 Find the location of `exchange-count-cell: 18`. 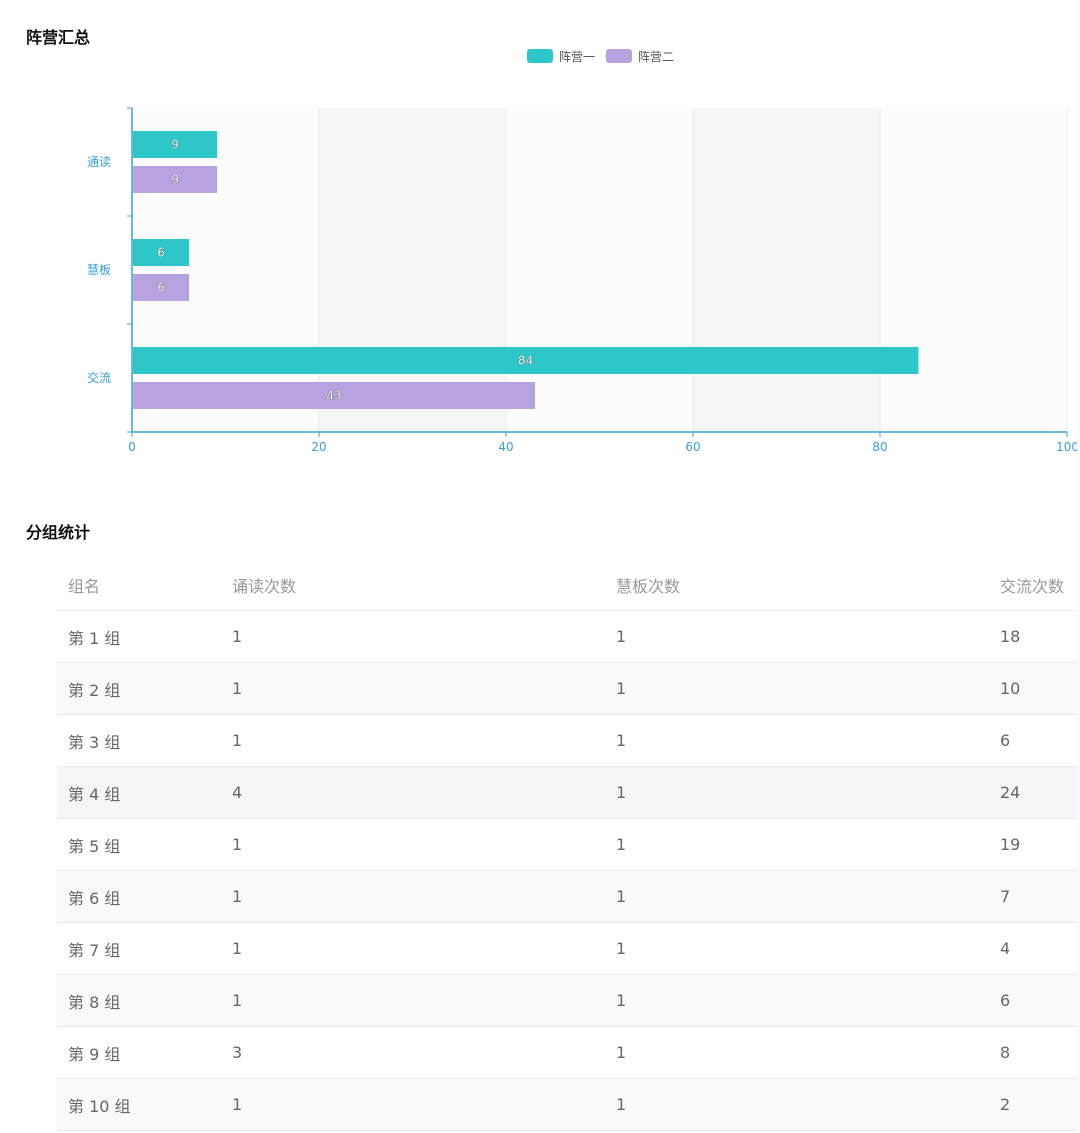

exchange-count-cell: 18 is located at coordinates (1034, 636).